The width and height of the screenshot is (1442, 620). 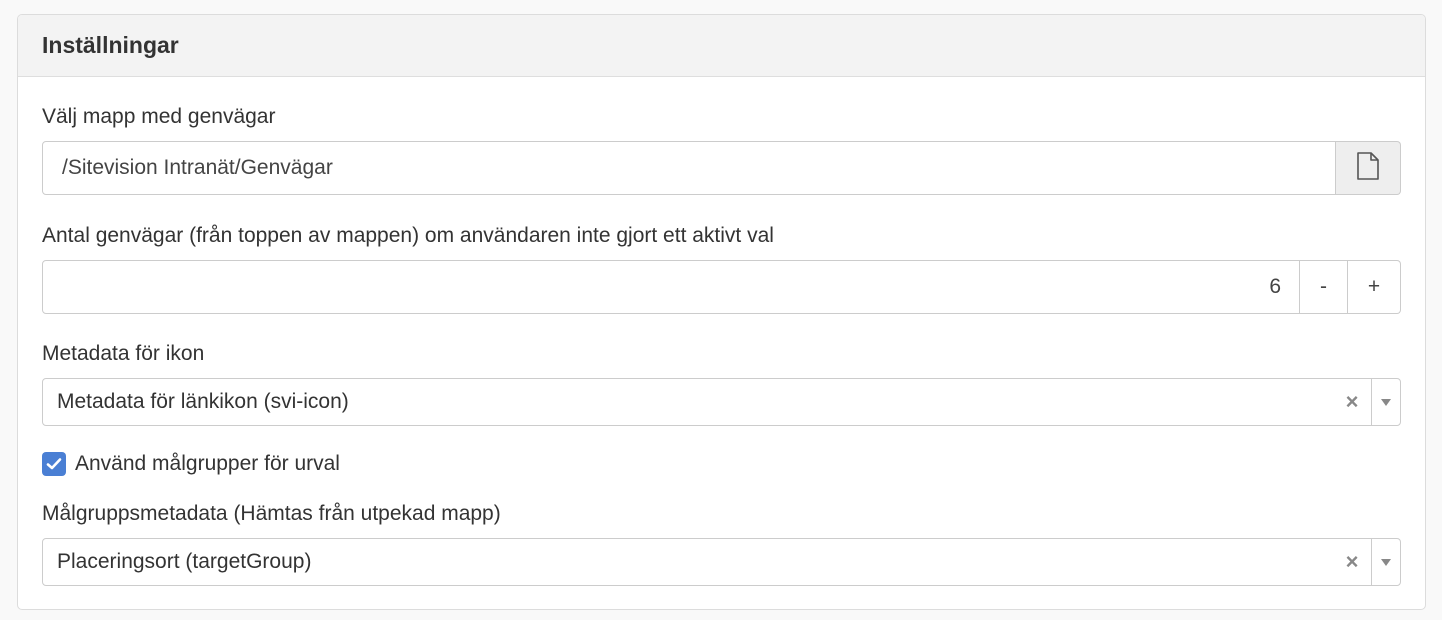 I want to click on panel-title: Inställningar, so click(x=110, y=45).